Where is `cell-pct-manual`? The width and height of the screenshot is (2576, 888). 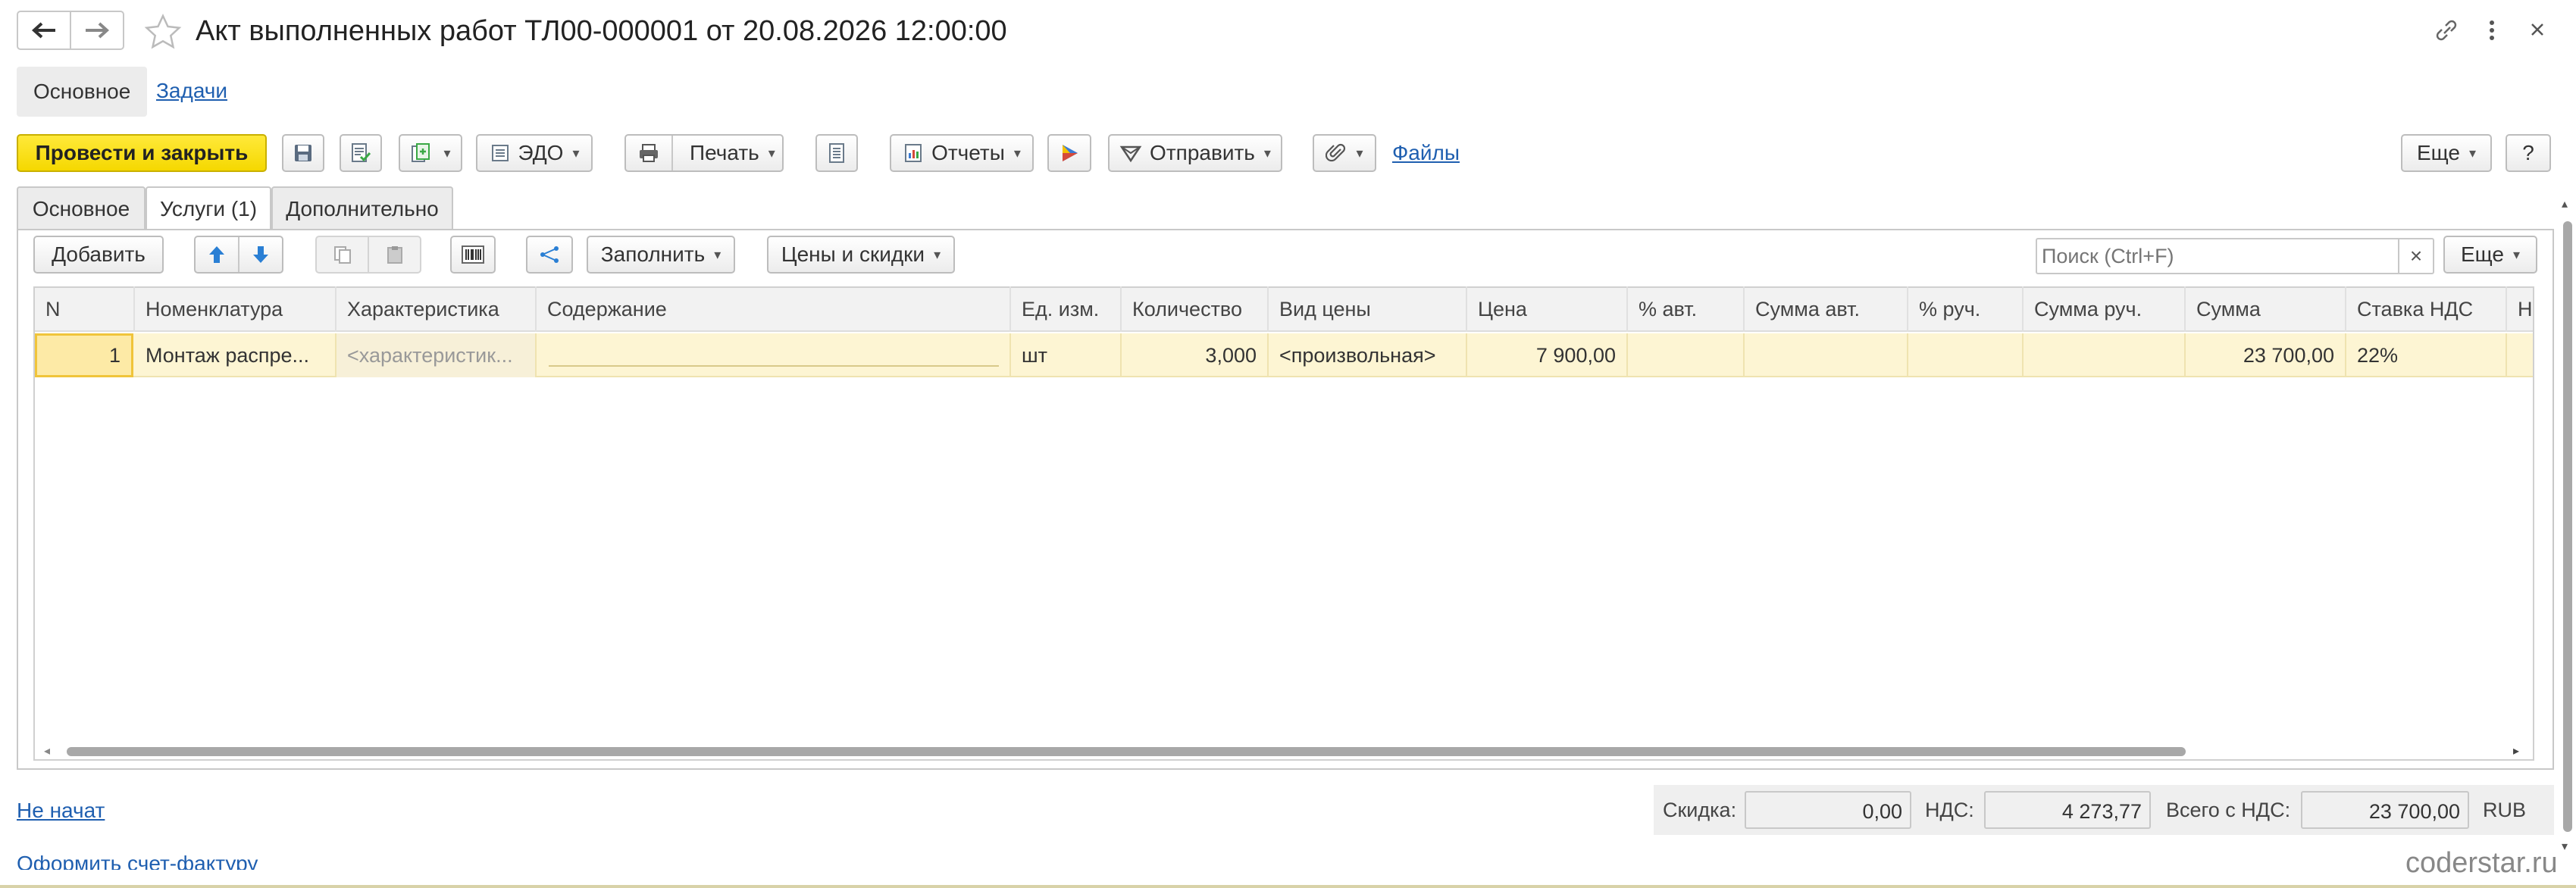
cell-pct-manual is located at coordinates (1966, 355).